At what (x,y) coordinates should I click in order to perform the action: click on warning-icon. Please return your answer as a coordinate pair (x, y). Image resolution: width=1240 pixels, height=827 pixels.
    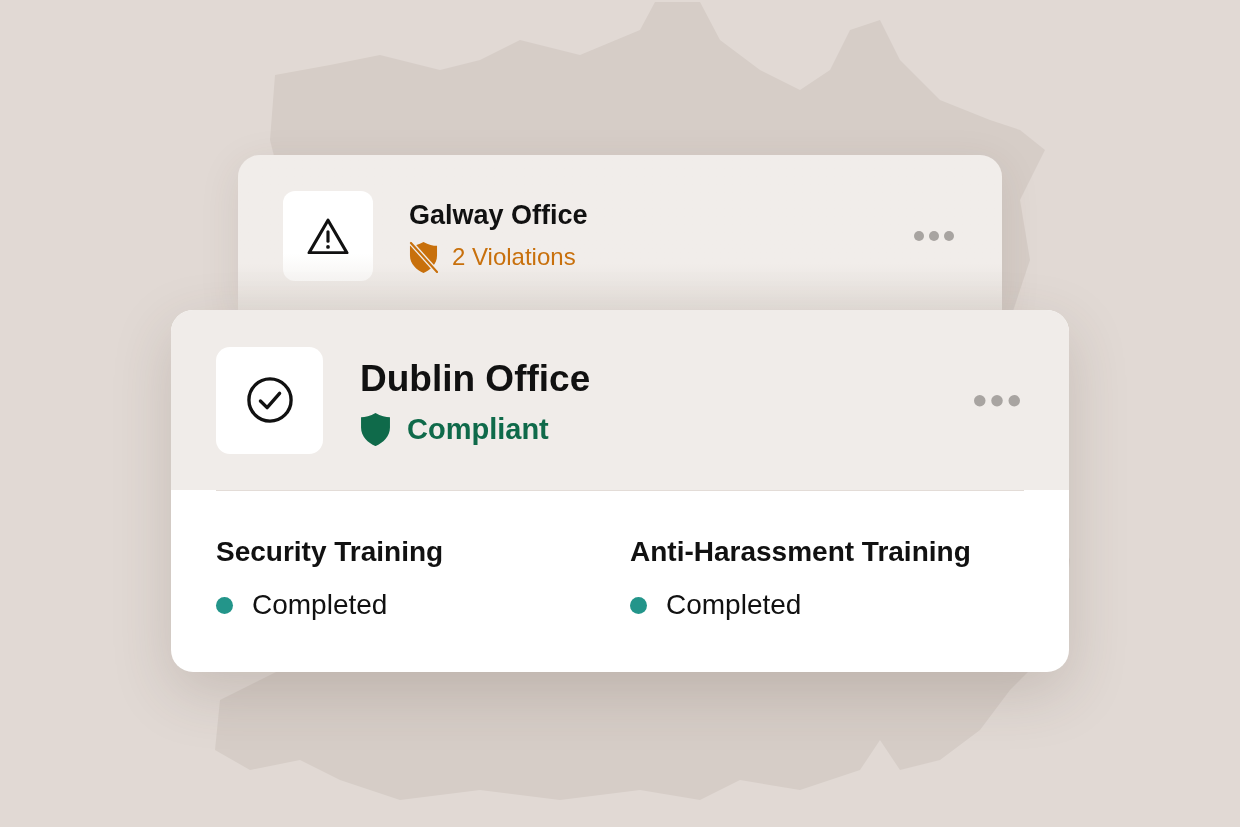
    Looking at the image, I should click on (328, 236).